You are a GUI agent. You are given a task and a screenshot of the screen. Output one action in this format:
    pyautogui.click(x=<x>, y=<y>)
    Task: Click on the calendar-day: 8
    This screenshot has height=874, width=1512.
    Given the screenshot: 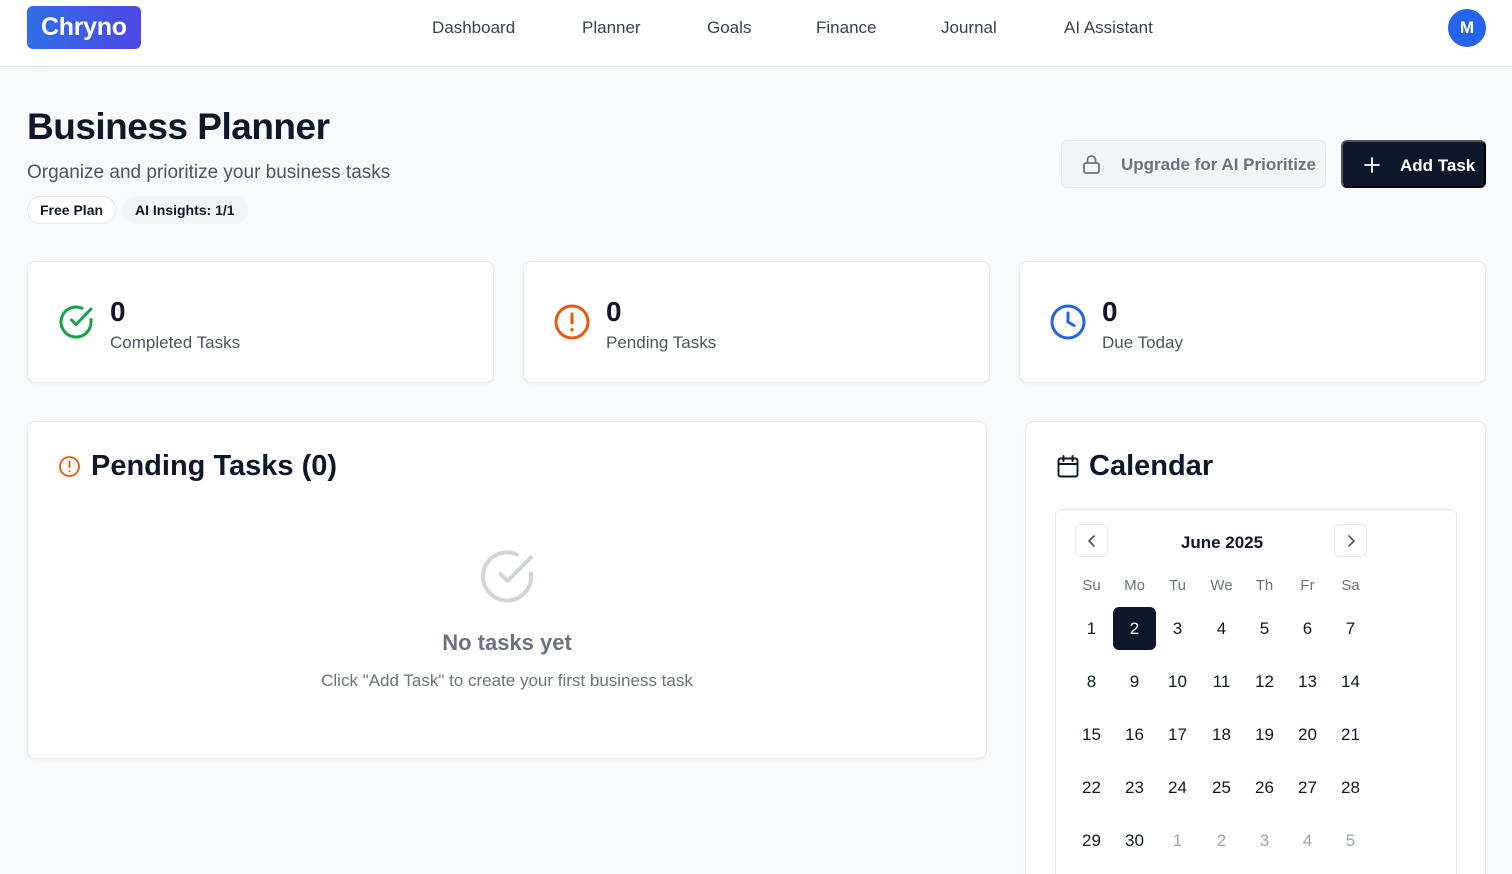 What is the action you would take?
    pyautogui.click(x=1091, y=681)
    